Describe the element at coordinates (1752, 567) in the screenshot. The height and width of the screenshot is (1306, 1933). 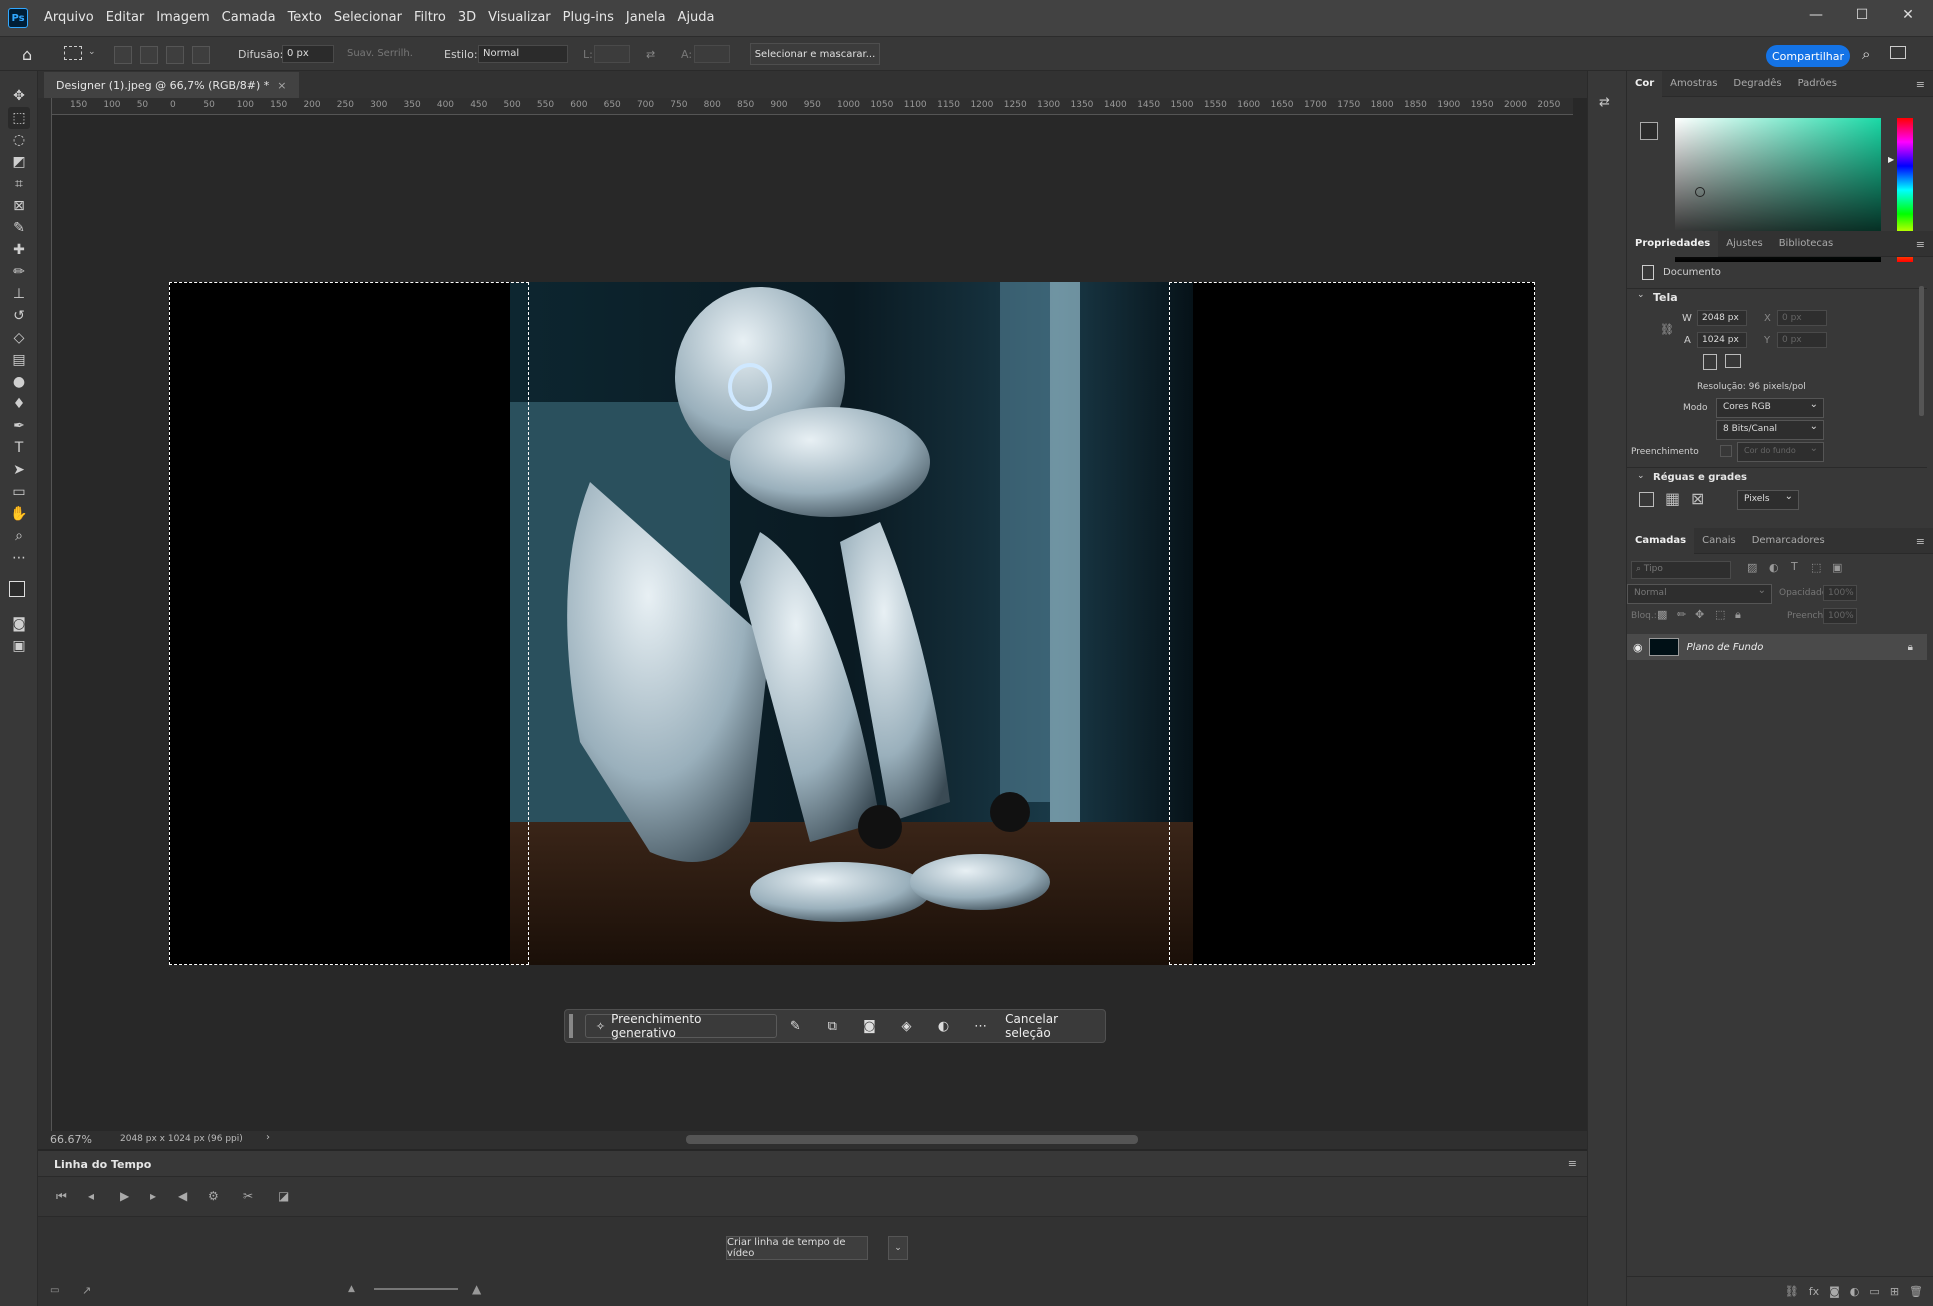
I see `pixel-filter-icon: ▨` at that location.